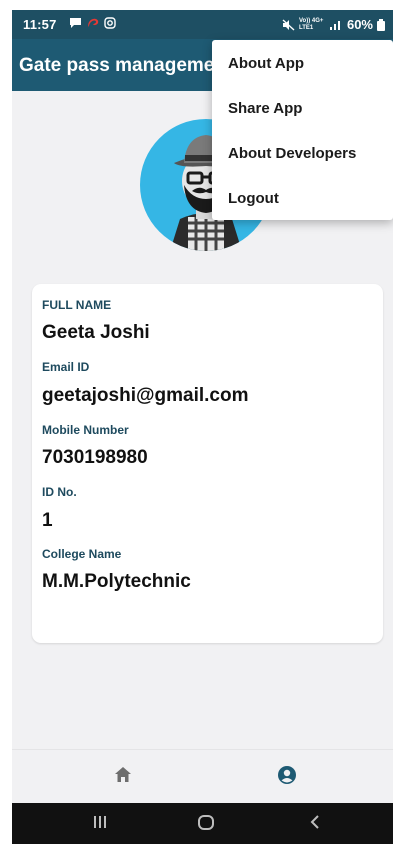  I want to click on id-value: 1, so click(47, 520).